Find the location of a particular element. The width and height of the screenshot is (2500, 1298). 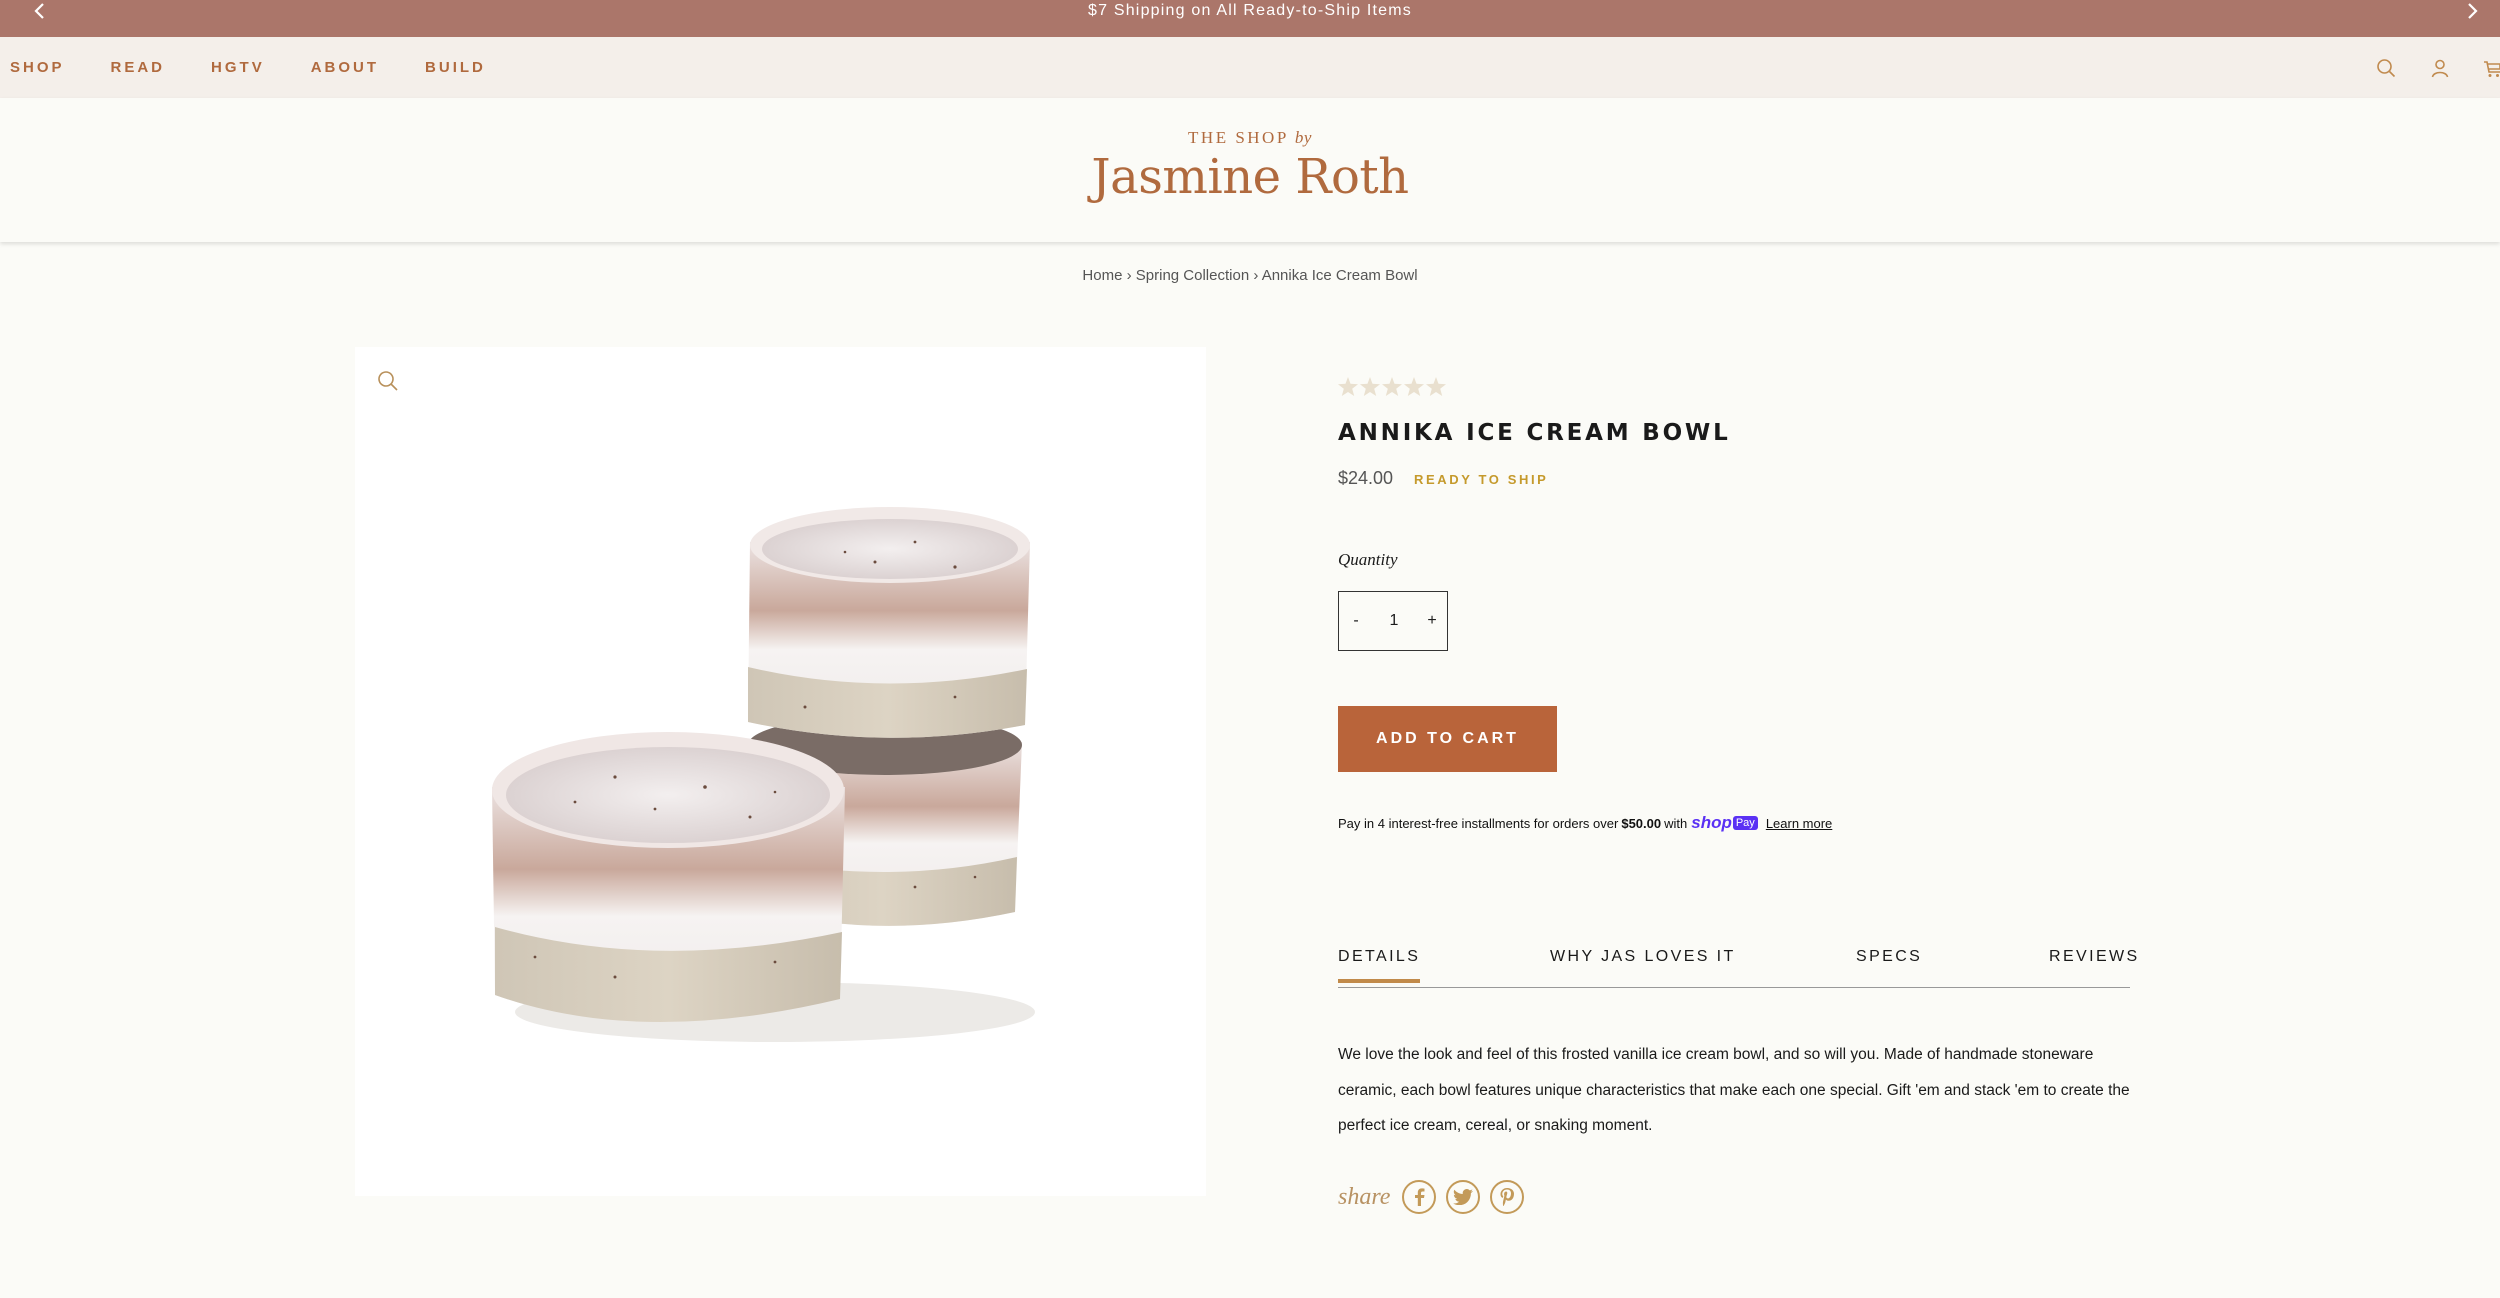

quantity-increase-button: + is located at coordinates (1432, 621).